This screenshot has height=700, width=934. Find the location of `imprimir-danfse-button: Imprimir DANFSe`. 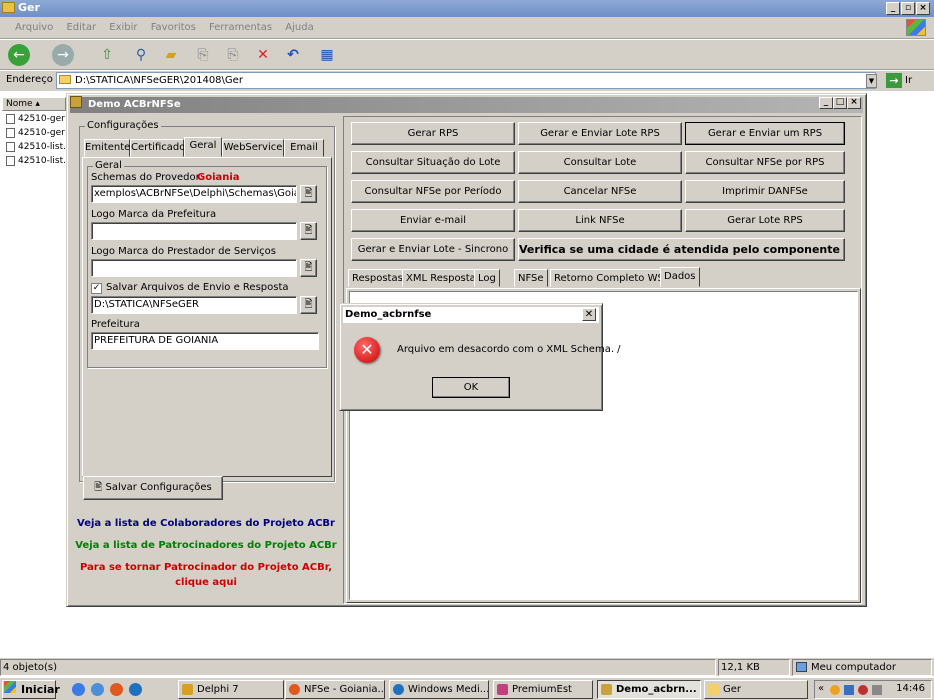

imprimir-danfse-button: Imprimir DANFSe is located at coordinates (765, 191).